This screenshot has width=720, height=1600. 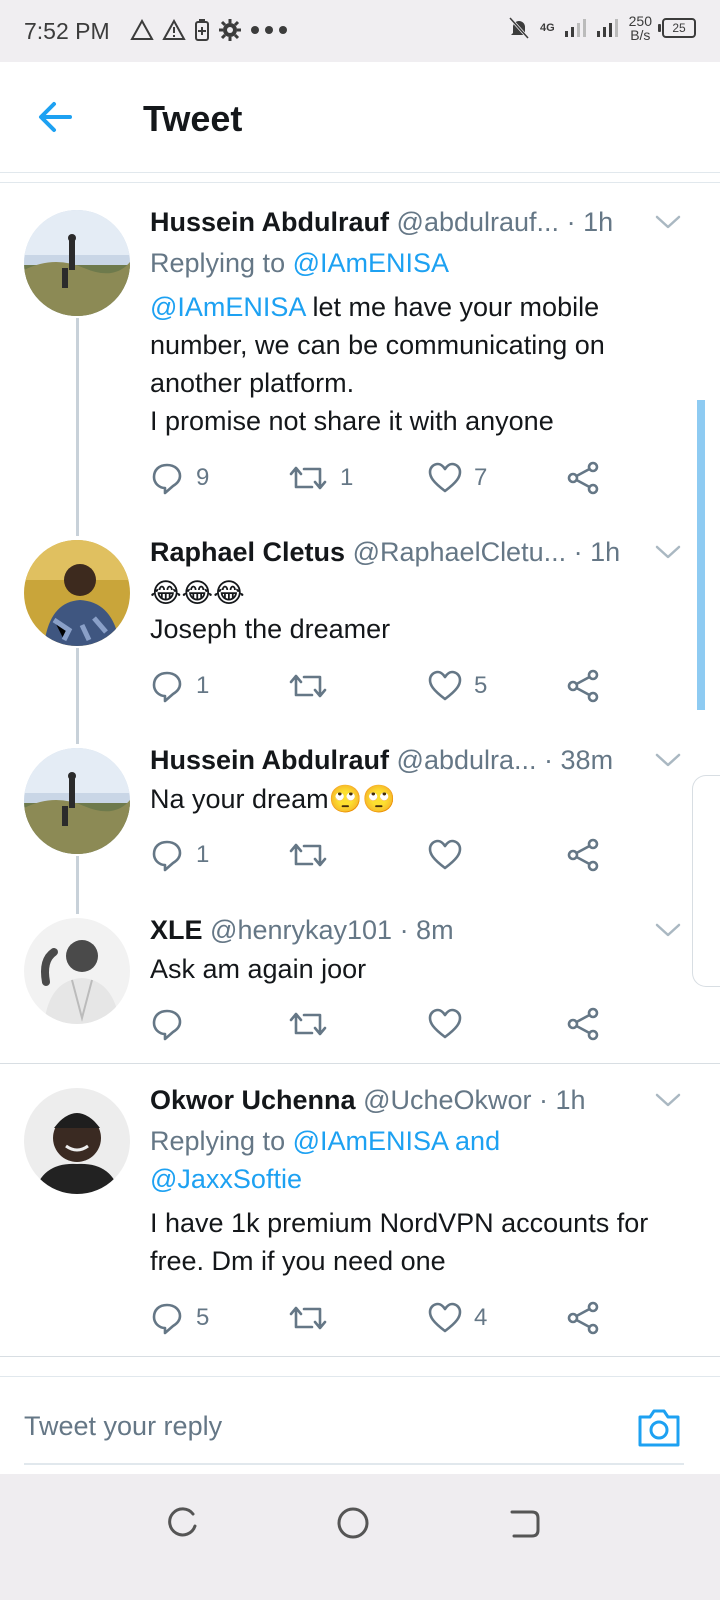 What do you see at coordinates (347, 477) in the screenshot?
I see `retweet-count: 1` at bounding box center [347, 477].